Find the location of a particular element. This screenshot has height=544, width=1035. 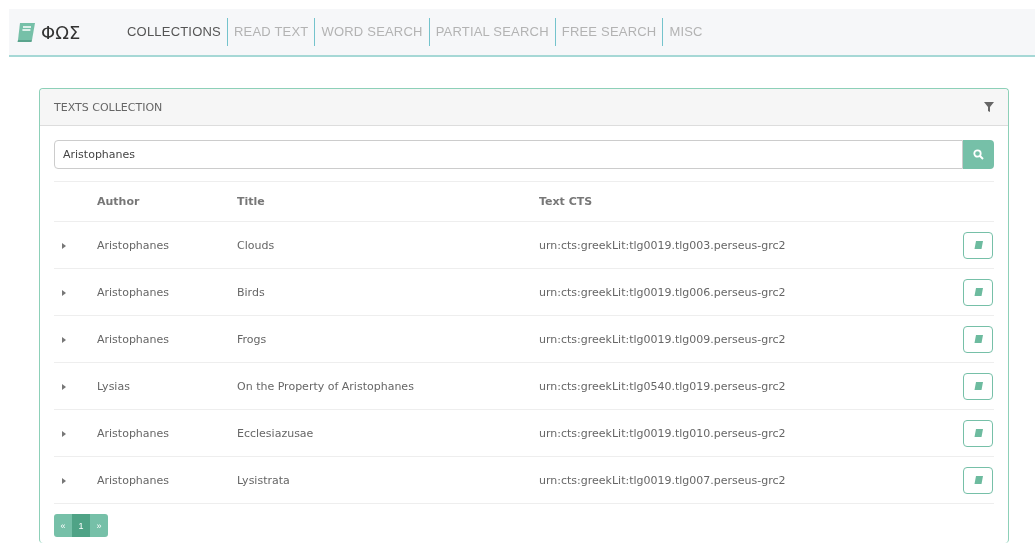

table-cell: Birds is located at coordinates (387, 292).